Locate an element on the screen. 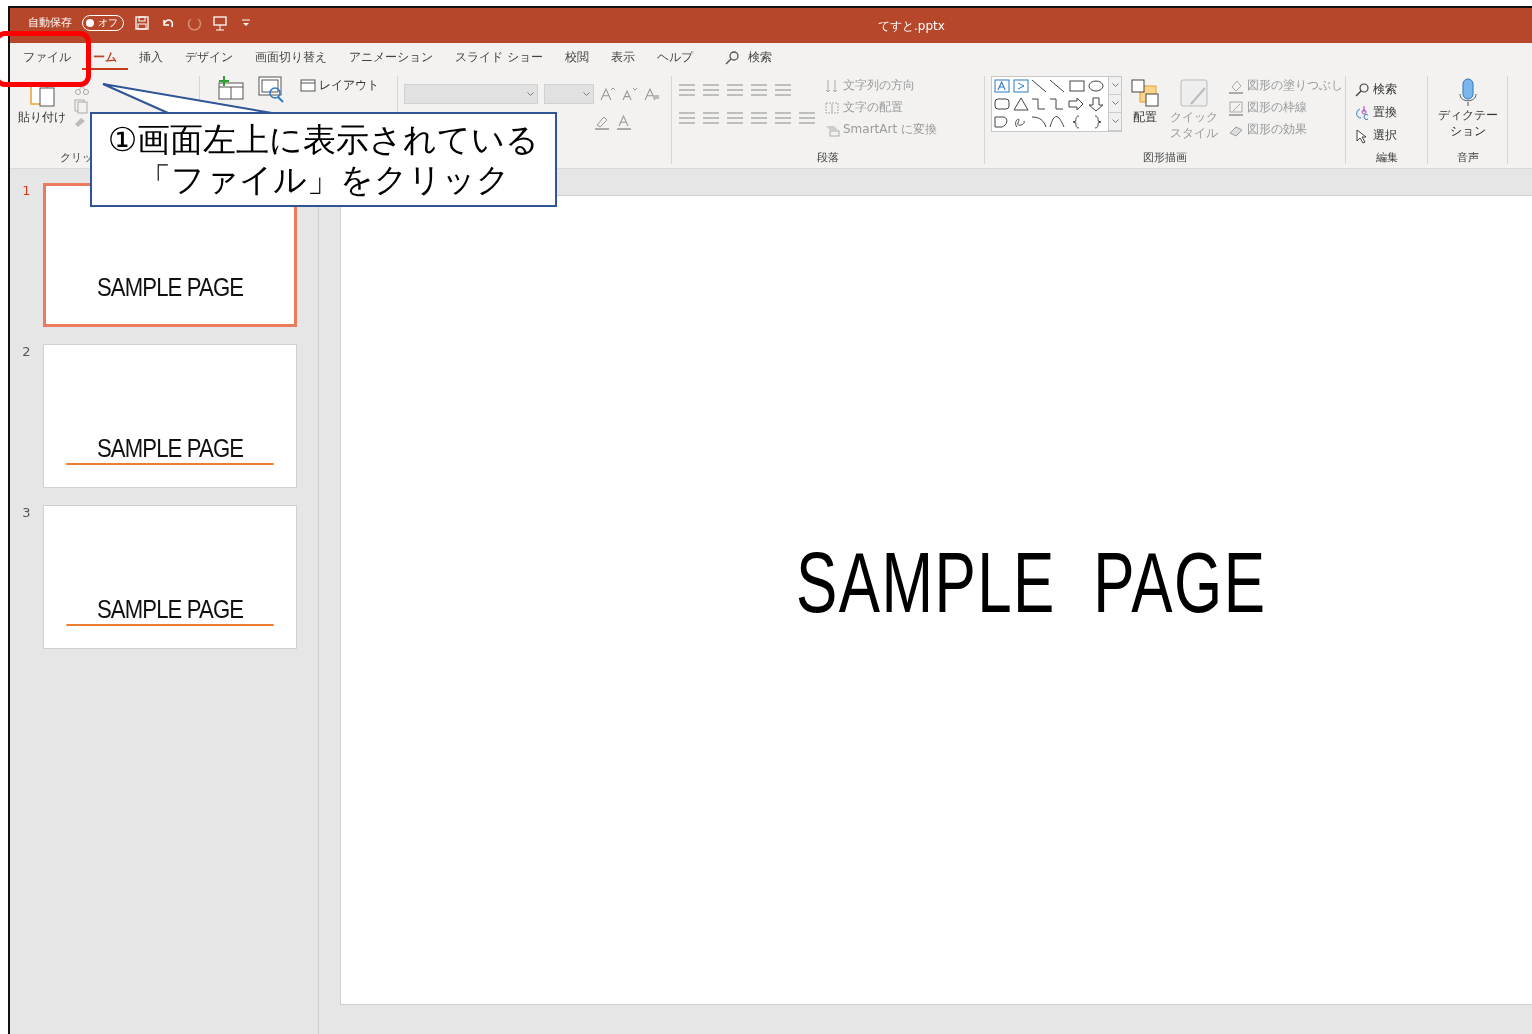 The width and height of the screenshot is (1532, 1034). group-label: 編集 is located at coordinates (1386, 157).